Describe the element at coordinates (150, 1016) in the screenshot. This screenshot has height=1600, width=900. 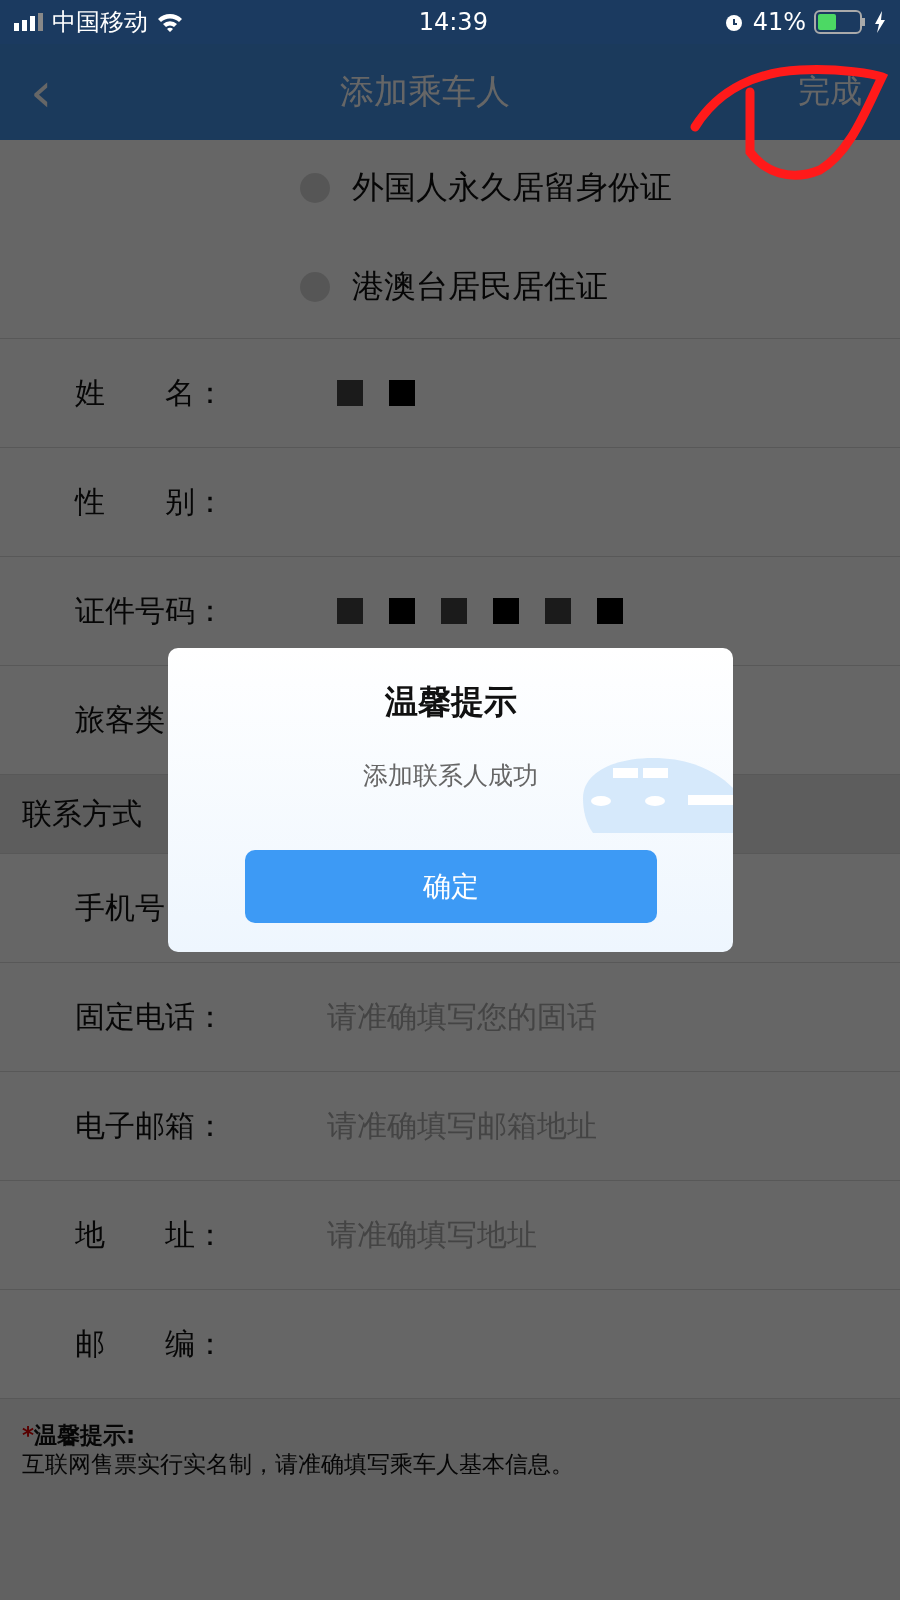
I see `field-label: 固定电话：` at that location.